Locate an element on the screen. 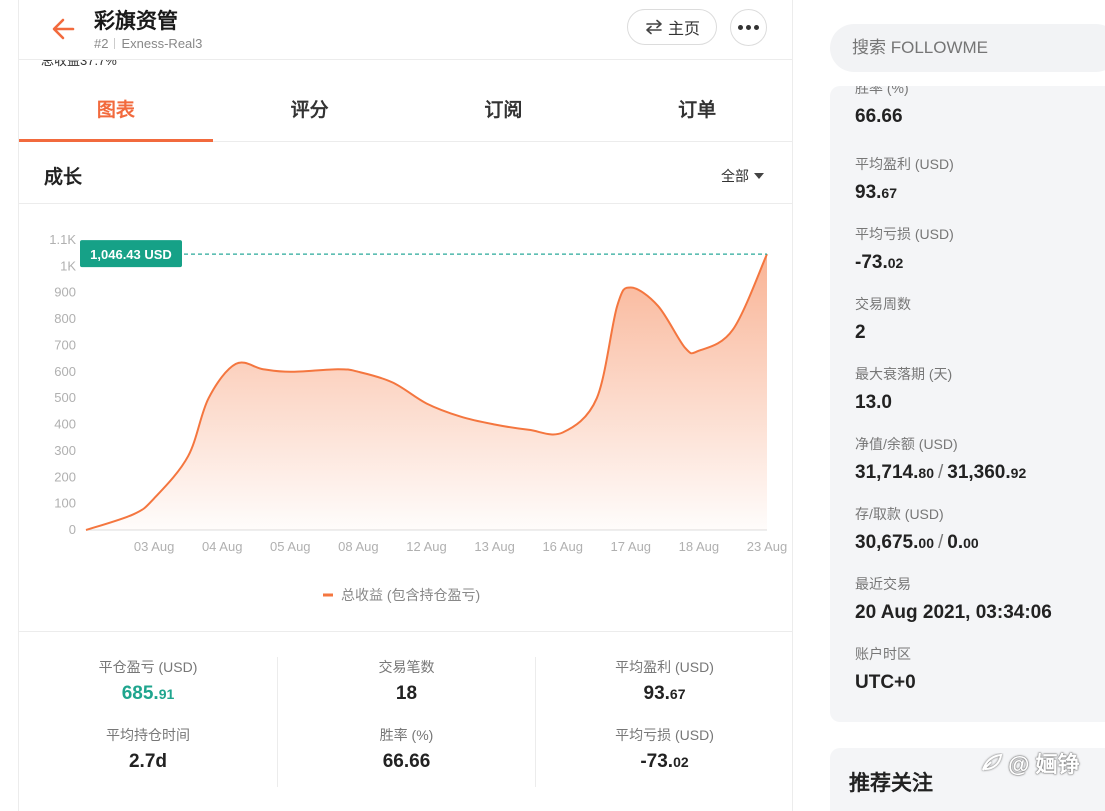 This screenshot has width=1105, height=811. y-tick-label: 800 is located at coordinates (65, 318).